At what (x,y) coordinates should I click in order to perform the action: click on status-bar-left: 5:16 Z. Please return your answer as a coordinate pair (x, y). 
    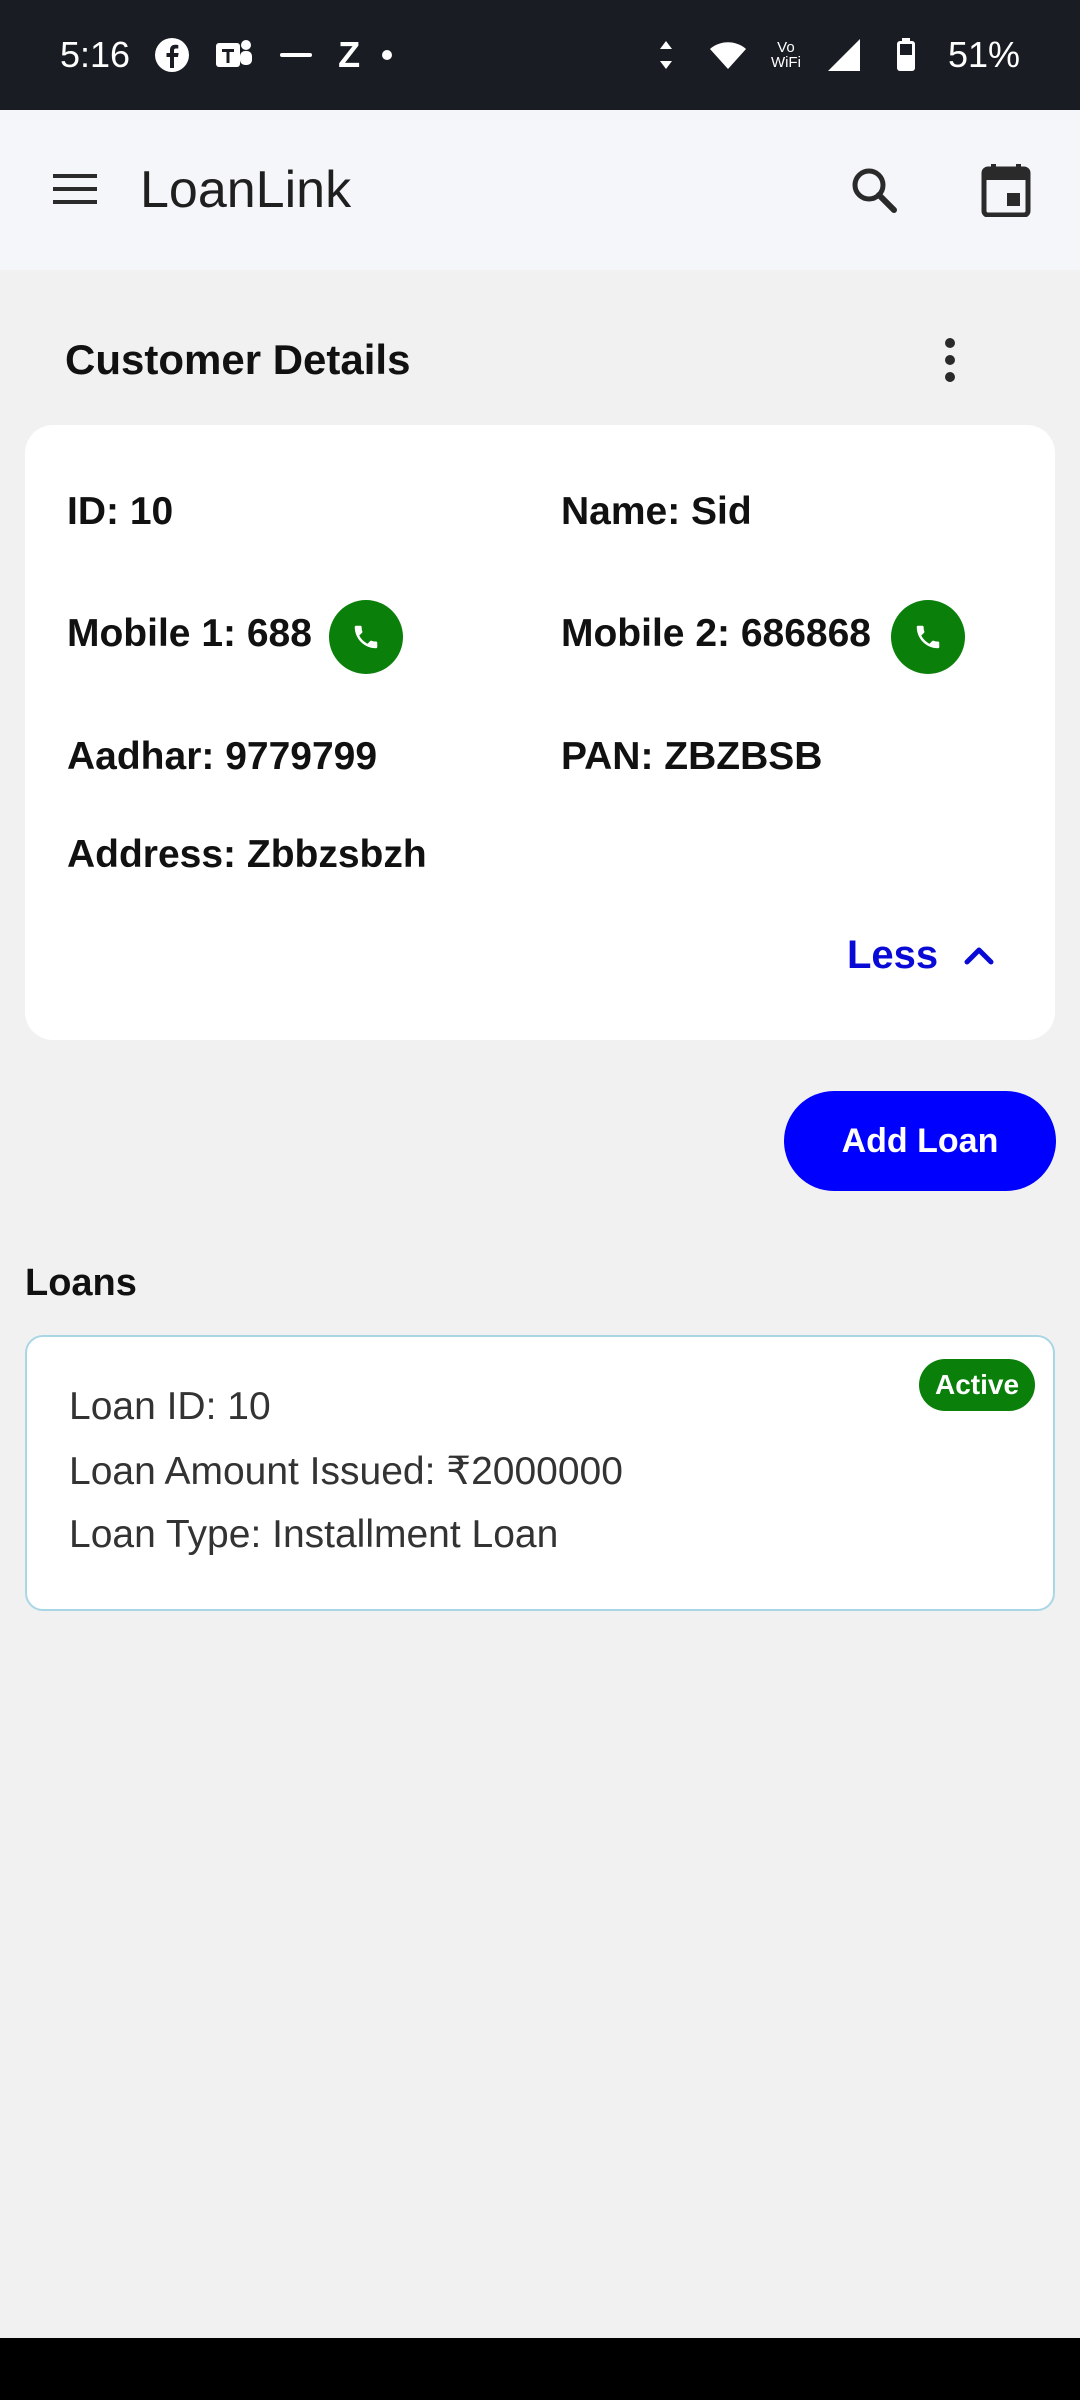
    Looking at the image, I should click on (226, 55).